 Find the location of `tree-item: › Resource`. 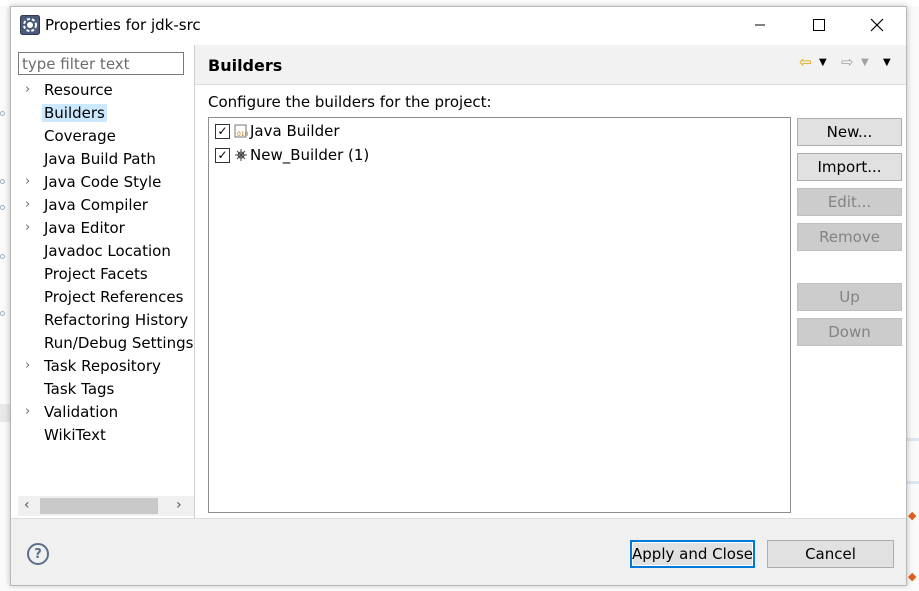

tree-item: › Resource is located at coordinates (106, 91).